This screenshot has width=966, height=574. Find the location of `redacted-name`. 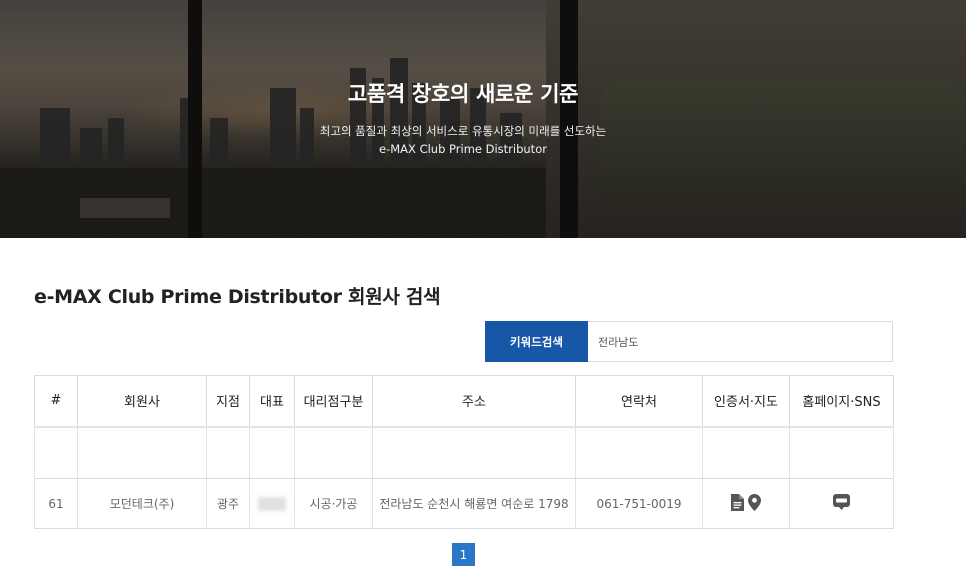

redacted-name is located at coordinates (272, 503).